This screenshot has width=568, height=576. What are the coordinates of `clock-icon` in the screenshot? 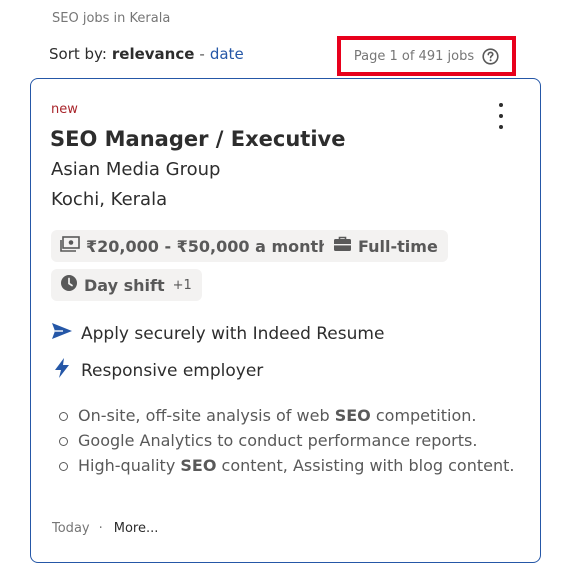 It's located at (69, 285).